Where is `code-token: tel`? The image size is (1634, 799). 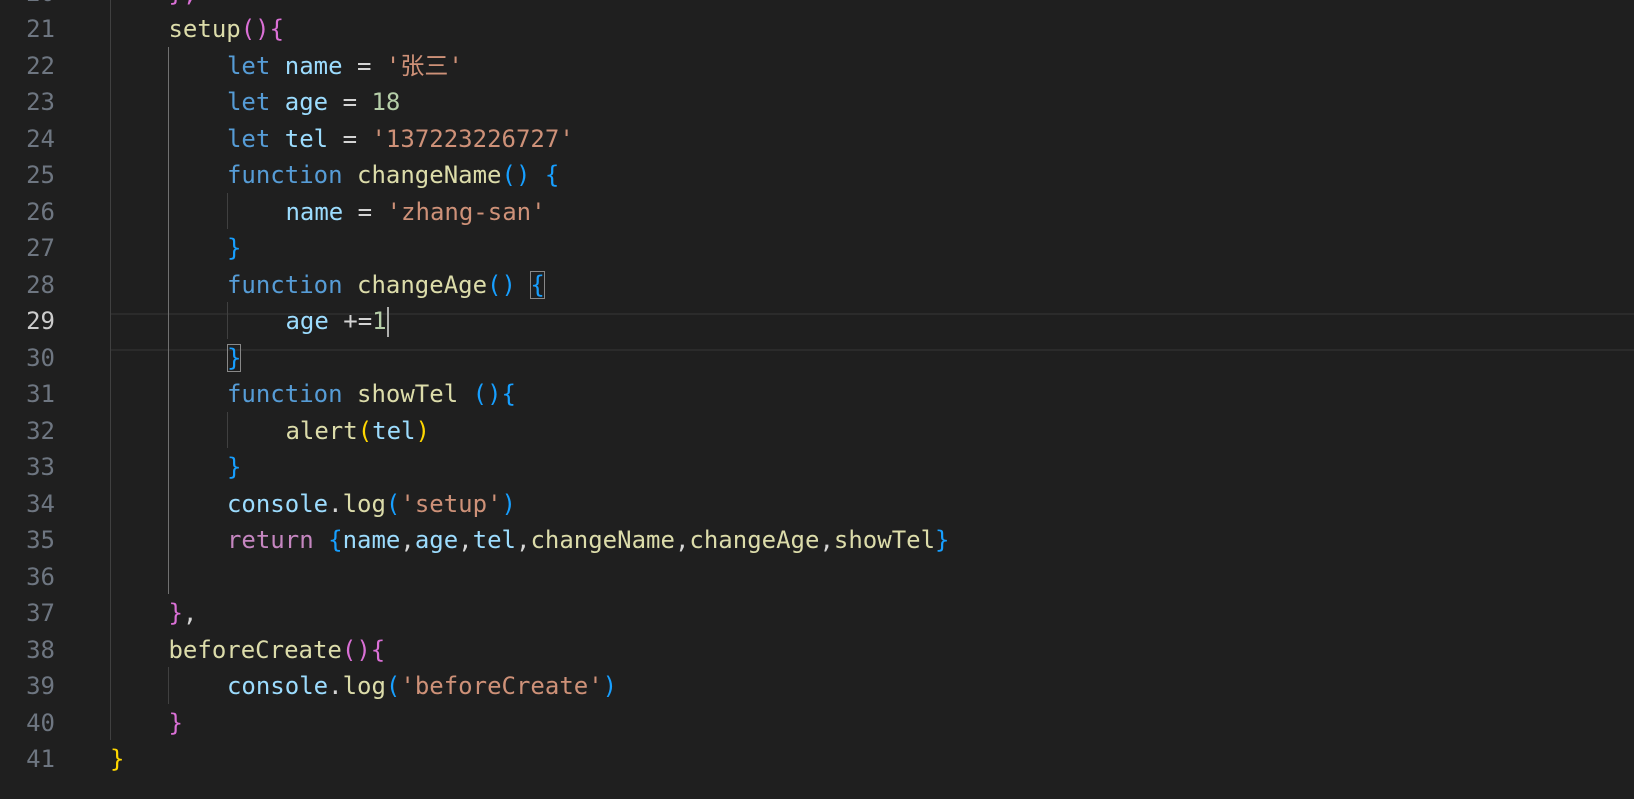
code-token: tel is located at coordinates (394, 430).